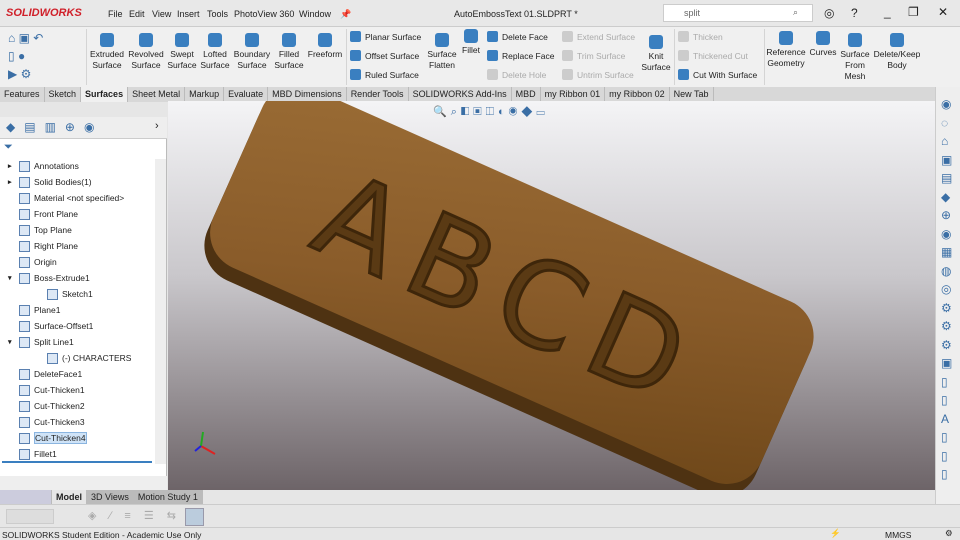 The height and width of the screenshot is (540, 960). Describe the element at coordinates (77, 462) in the screenshot. I see `rollback-bar` at that location.